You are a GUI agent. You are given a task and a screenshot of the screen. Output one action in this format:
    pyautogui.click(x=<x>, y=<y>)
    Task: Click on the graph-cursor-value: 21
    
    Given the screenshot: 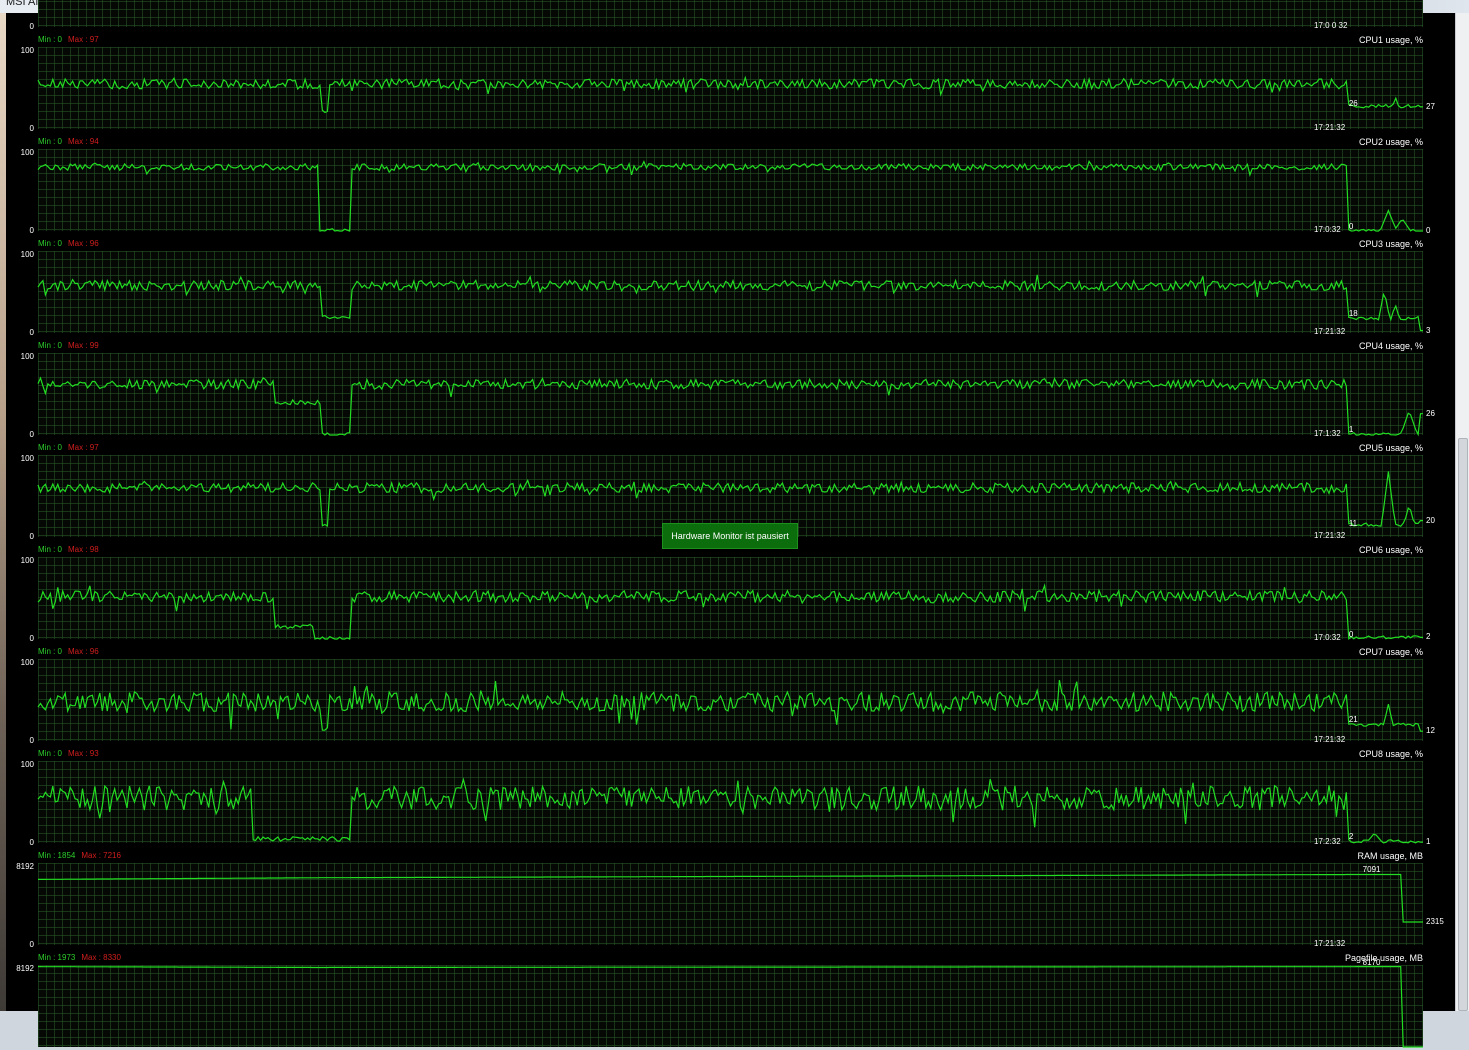 What is the action you would take?
    pyautogui.click(x=1353, y=719)
    